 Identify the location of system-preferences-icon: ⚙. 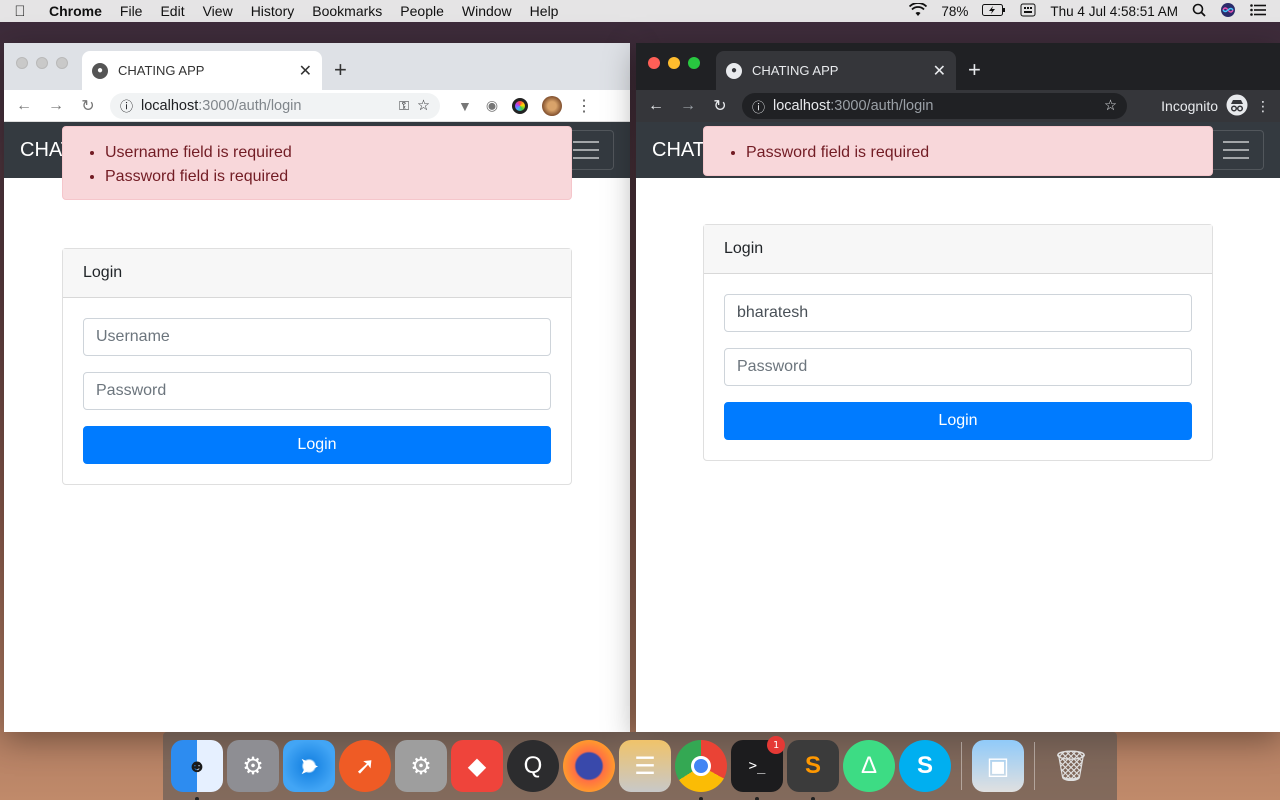
(253, 766).